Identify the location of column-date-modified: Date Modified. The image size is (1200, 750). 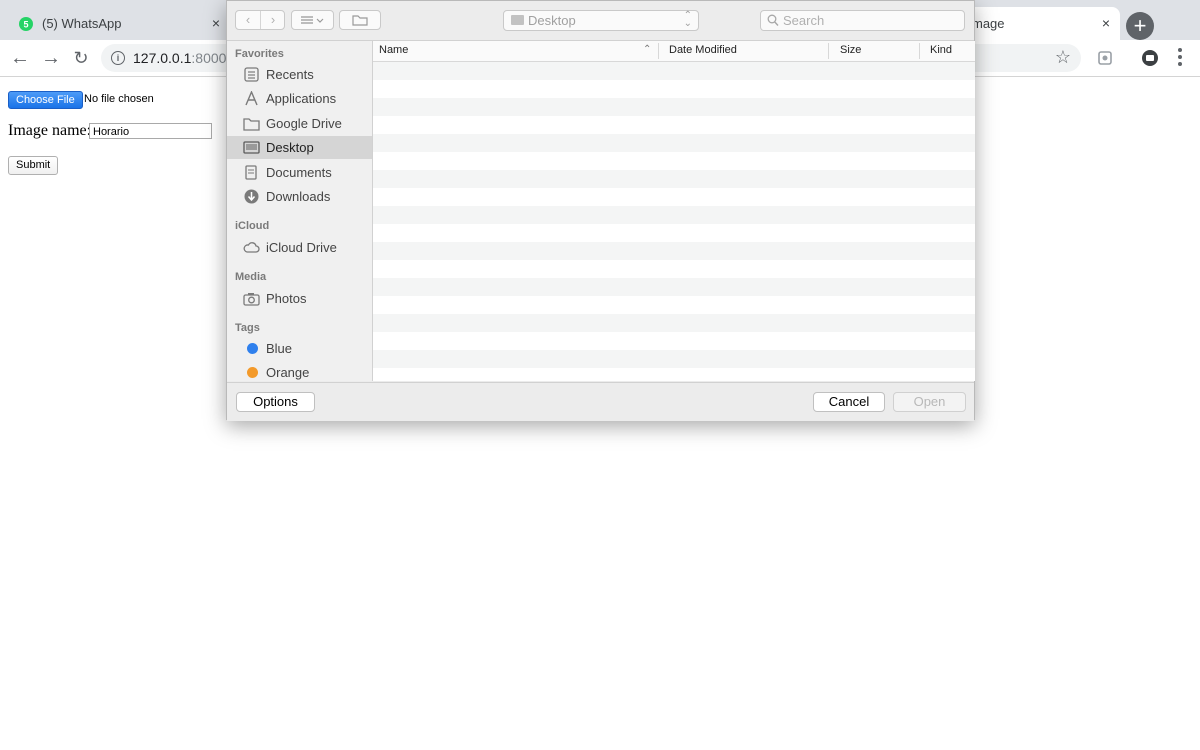
(703, 50).